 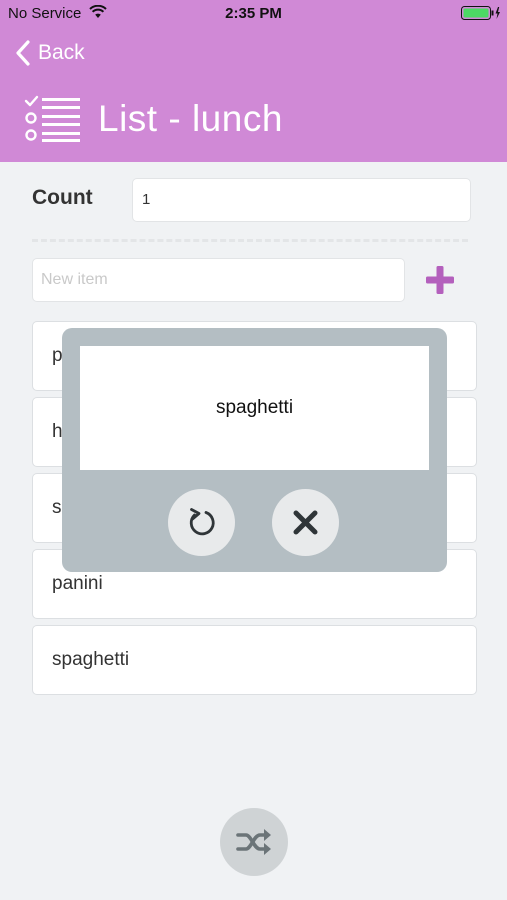 I want to click on shuffle-button, so click(x=254, y=842).